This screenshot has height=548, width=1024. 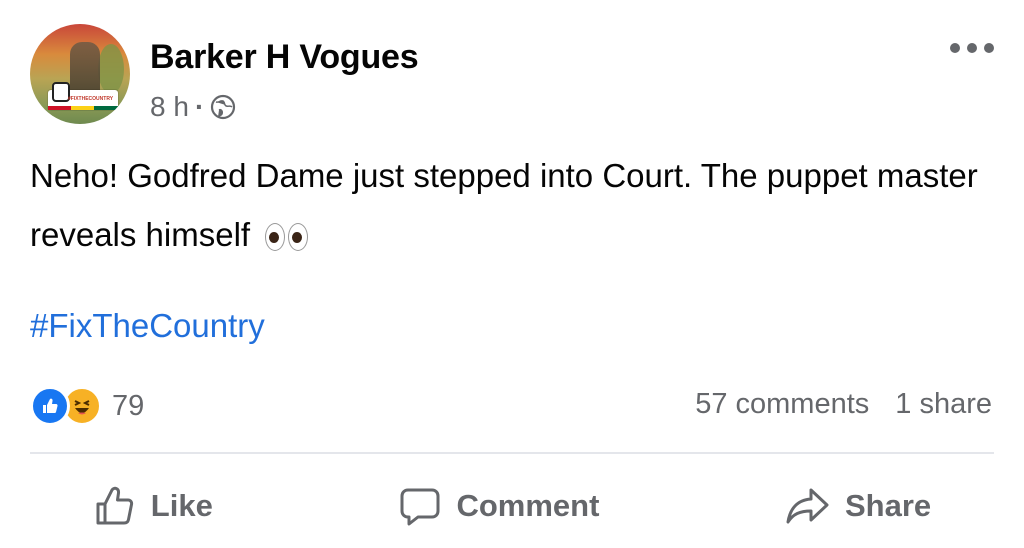 What do you see at coordinates (782, 404) in the screenshot?
I see `comments-count: 57 comments` at bounding box center [782, 404].